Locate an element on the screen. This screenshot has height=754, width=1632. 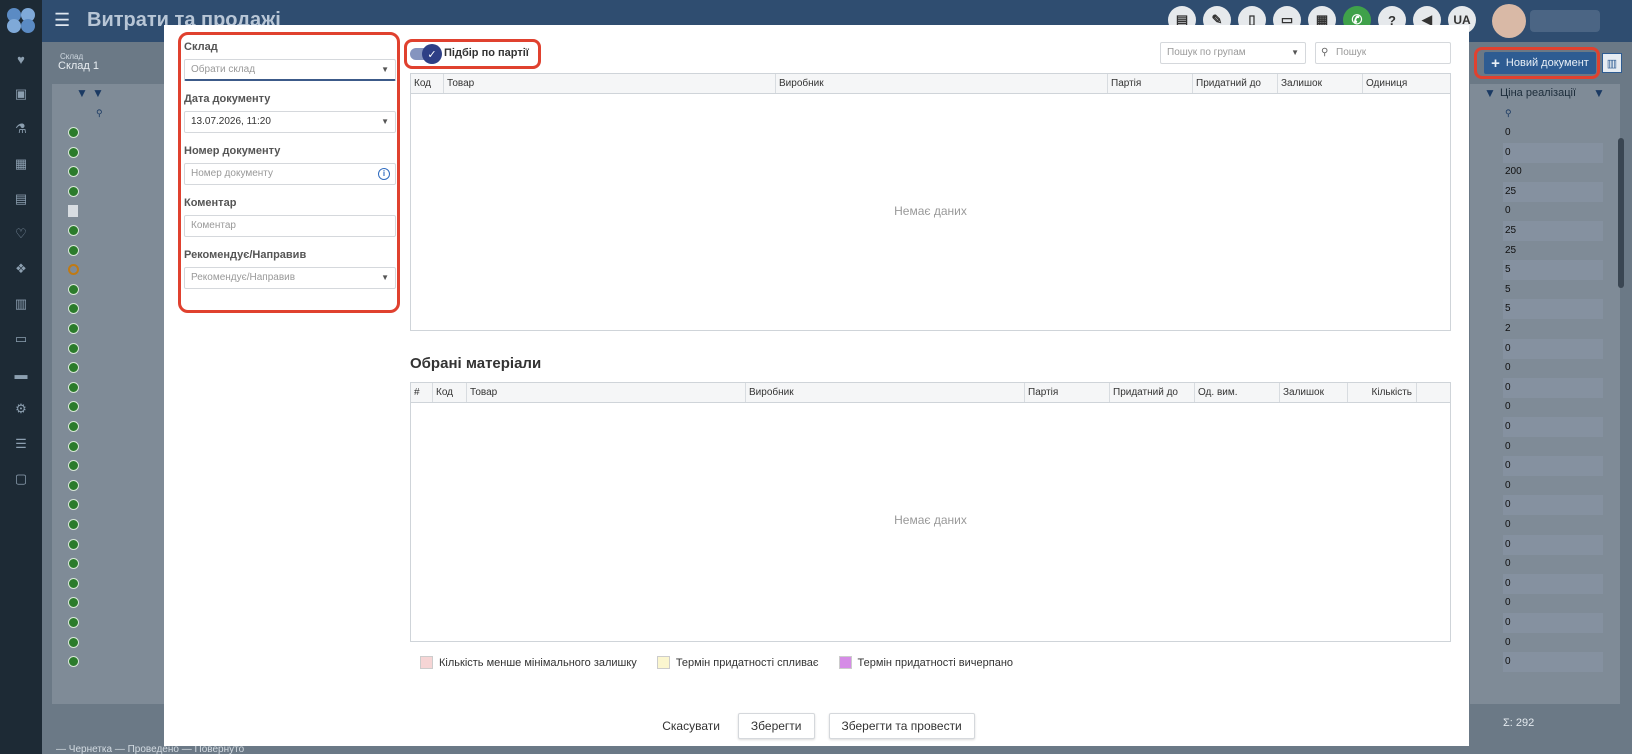
patient-card-icon: ▣ is located at coordinates (21, 94).